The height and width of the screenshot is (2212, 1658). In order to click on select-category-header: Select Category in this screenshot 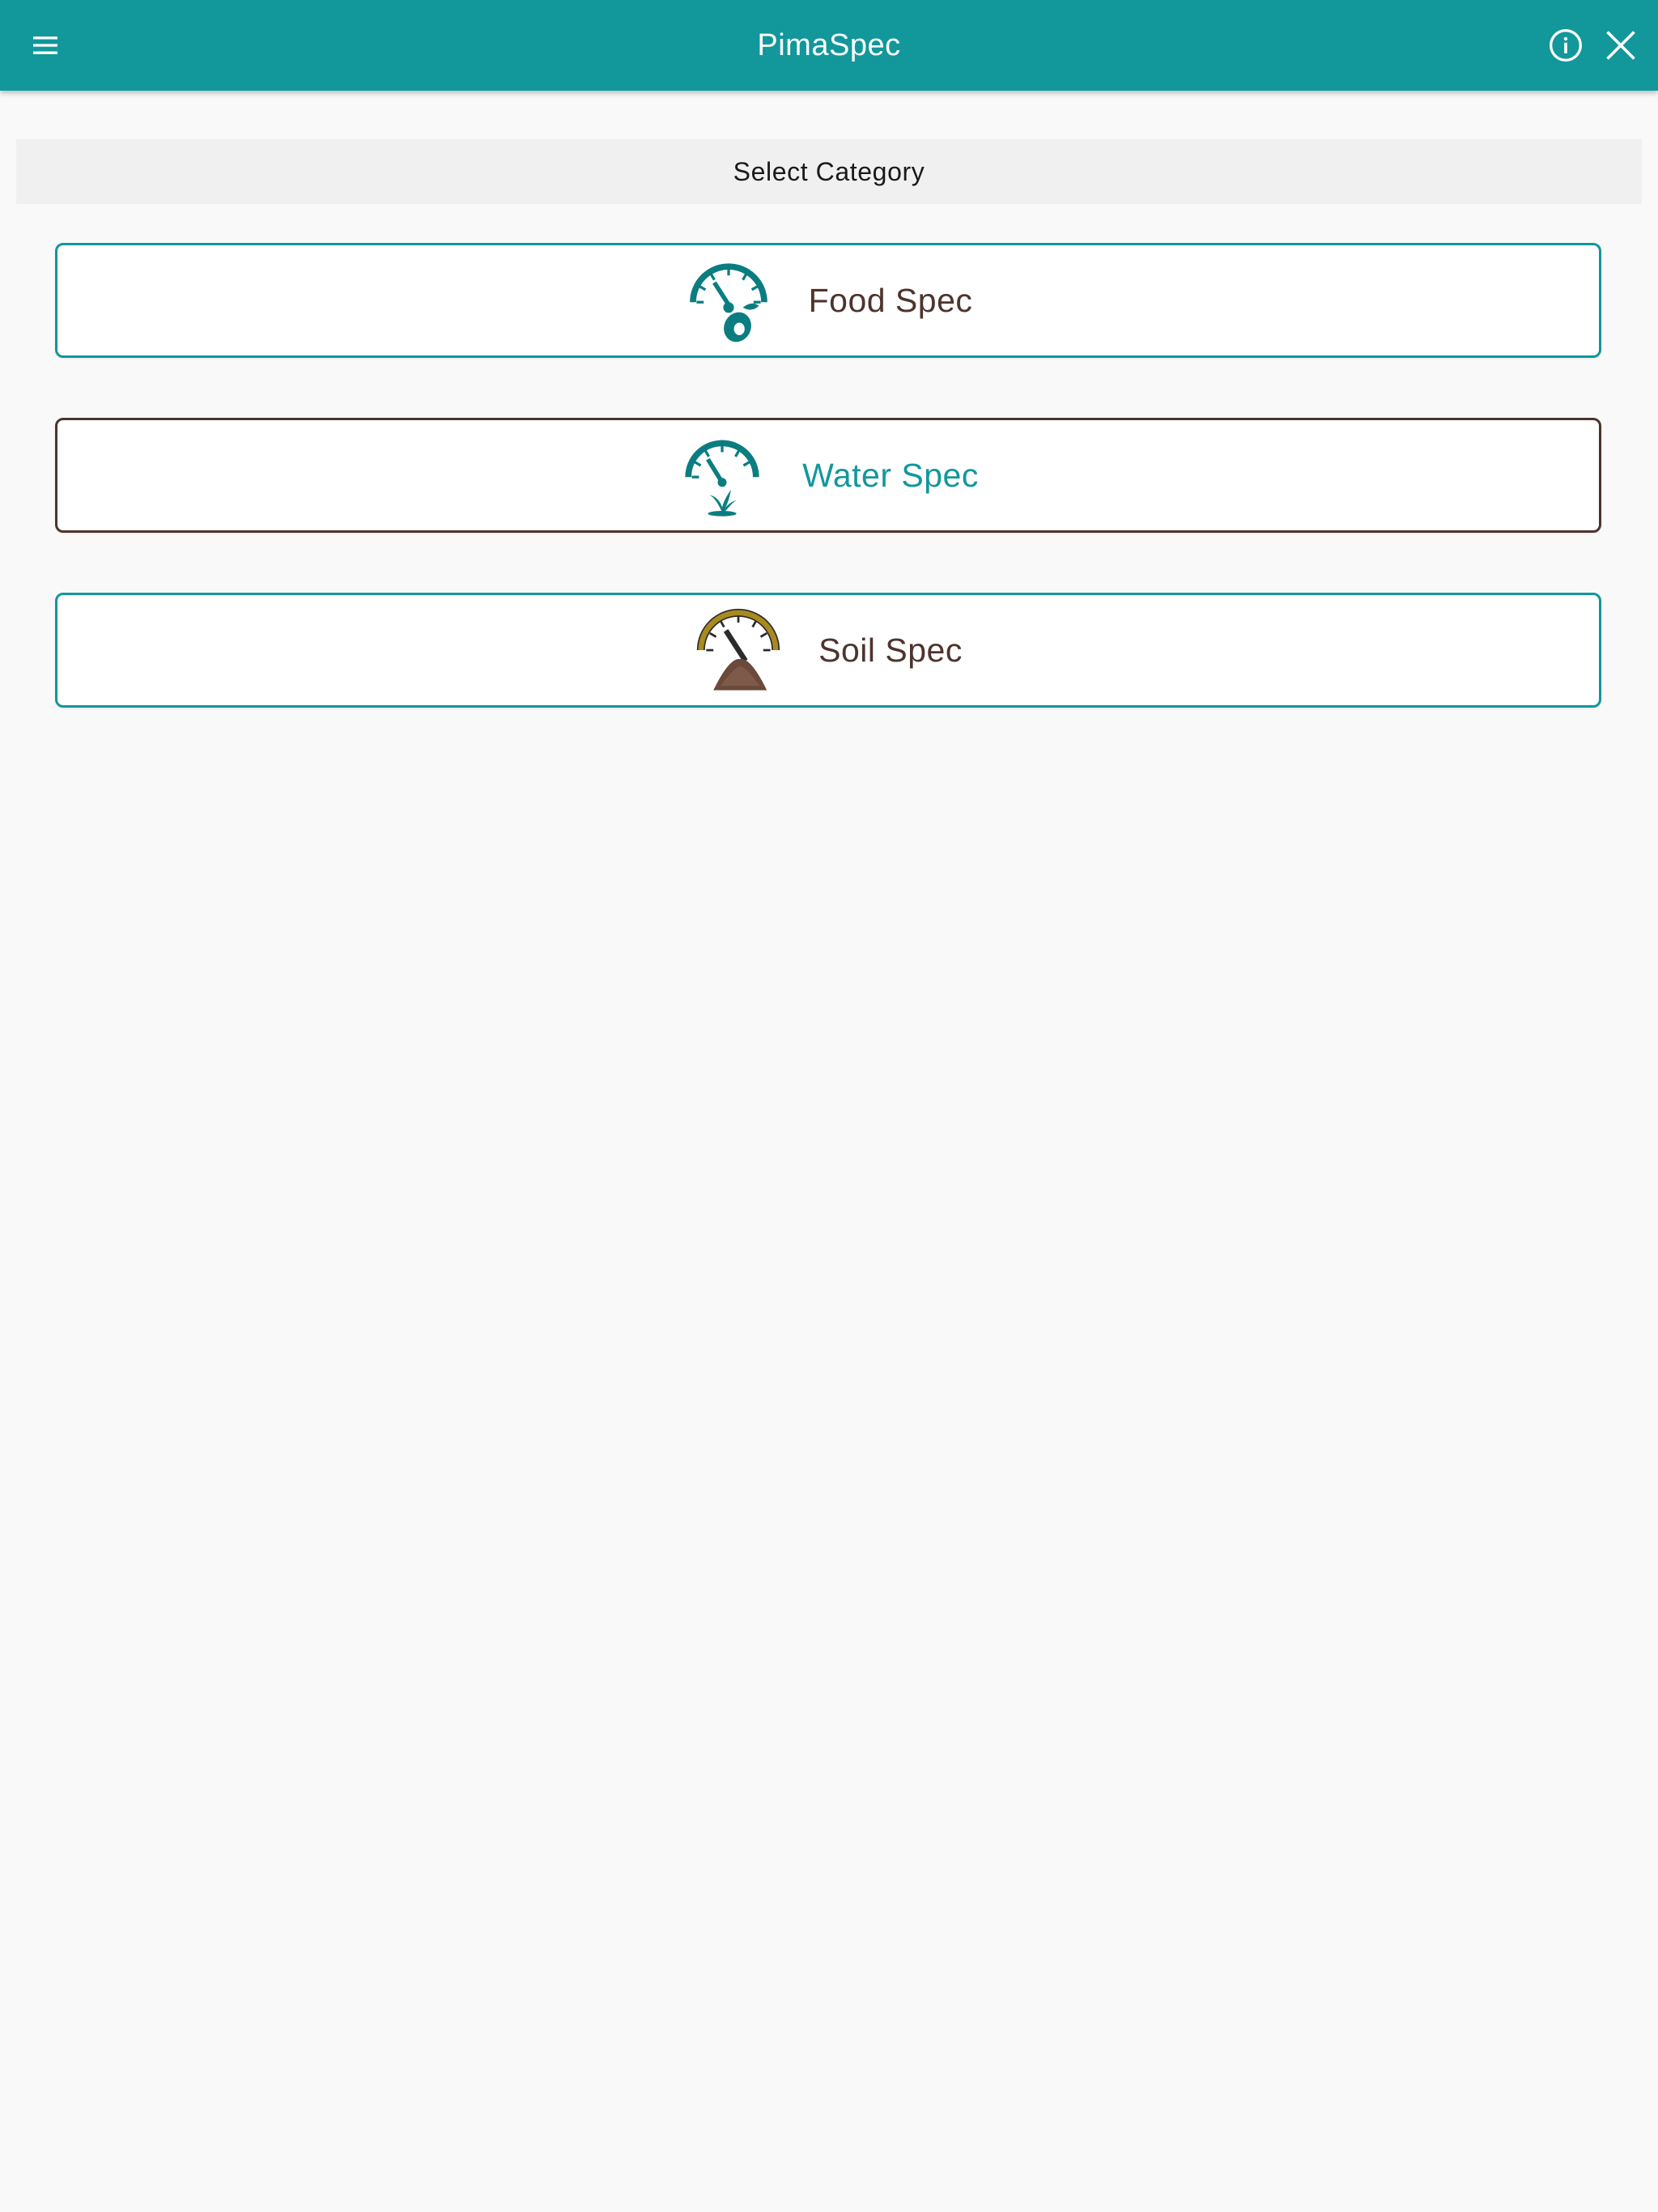, I will do `click(829, 172)`.